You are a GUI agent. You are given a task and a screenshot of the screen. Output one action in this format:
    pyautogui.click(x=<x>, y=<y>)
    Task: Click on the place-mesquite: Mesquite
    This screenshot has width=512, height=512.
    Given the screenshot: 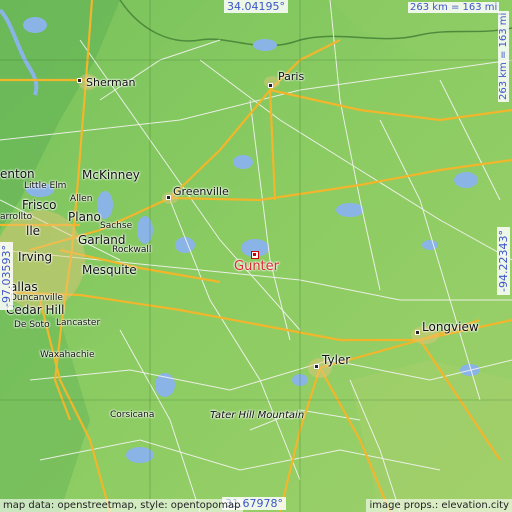 What is the action you would take?
    pyautogui.click(x=109, y=270)
    